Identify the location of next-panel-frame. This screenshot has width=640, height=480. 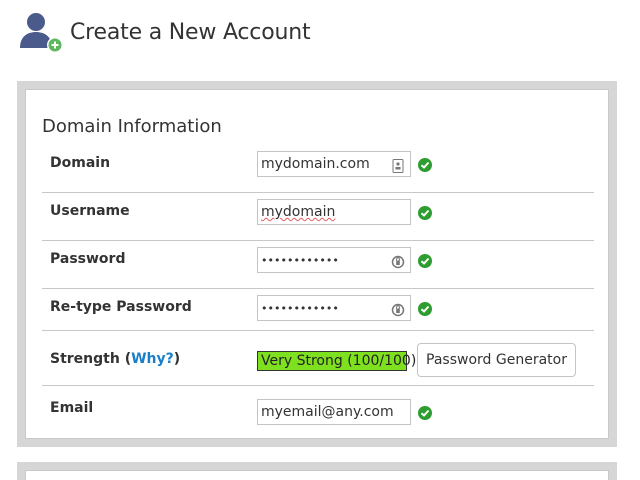
(317, 471).